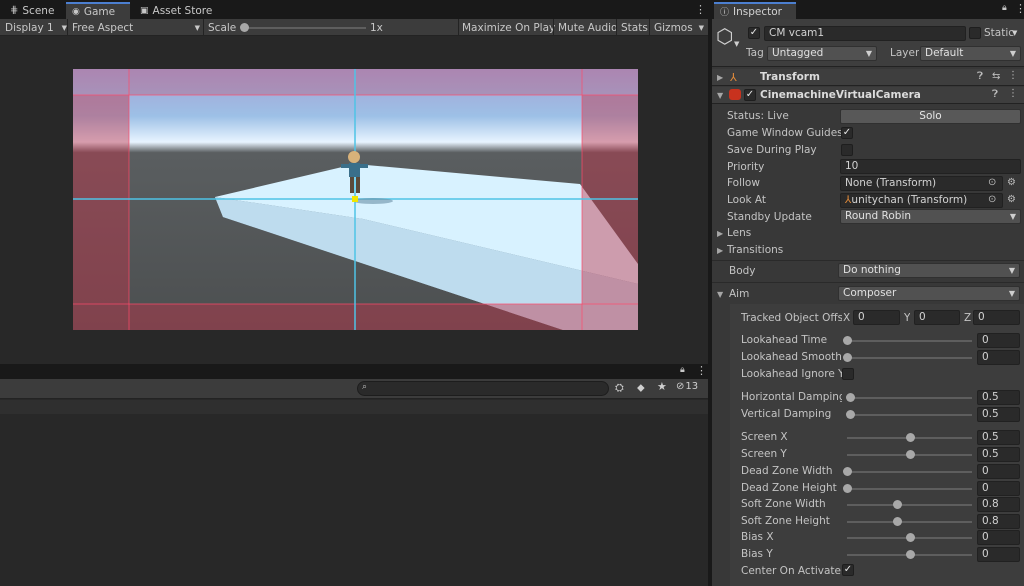  What do you see at coordinates (755, 250) in the screenshot?
I see `transitions-foldout: Transitions` at bounding box center [755, 250].